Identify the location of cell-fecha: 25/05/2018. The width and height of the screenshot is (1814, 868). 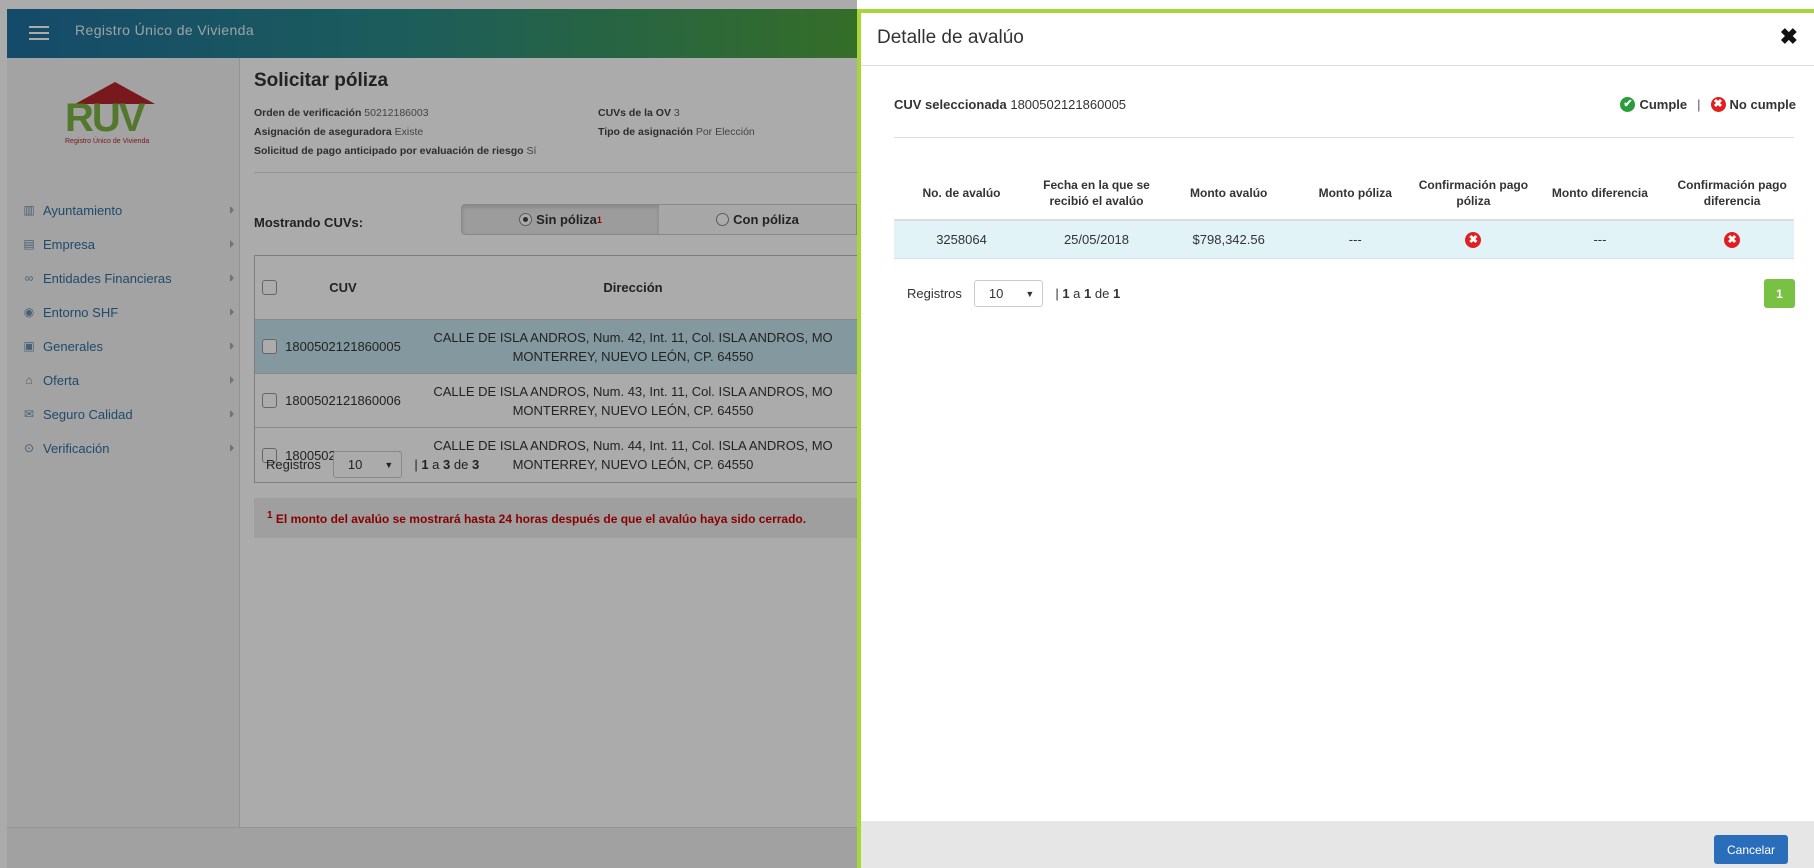
(1096, 239).